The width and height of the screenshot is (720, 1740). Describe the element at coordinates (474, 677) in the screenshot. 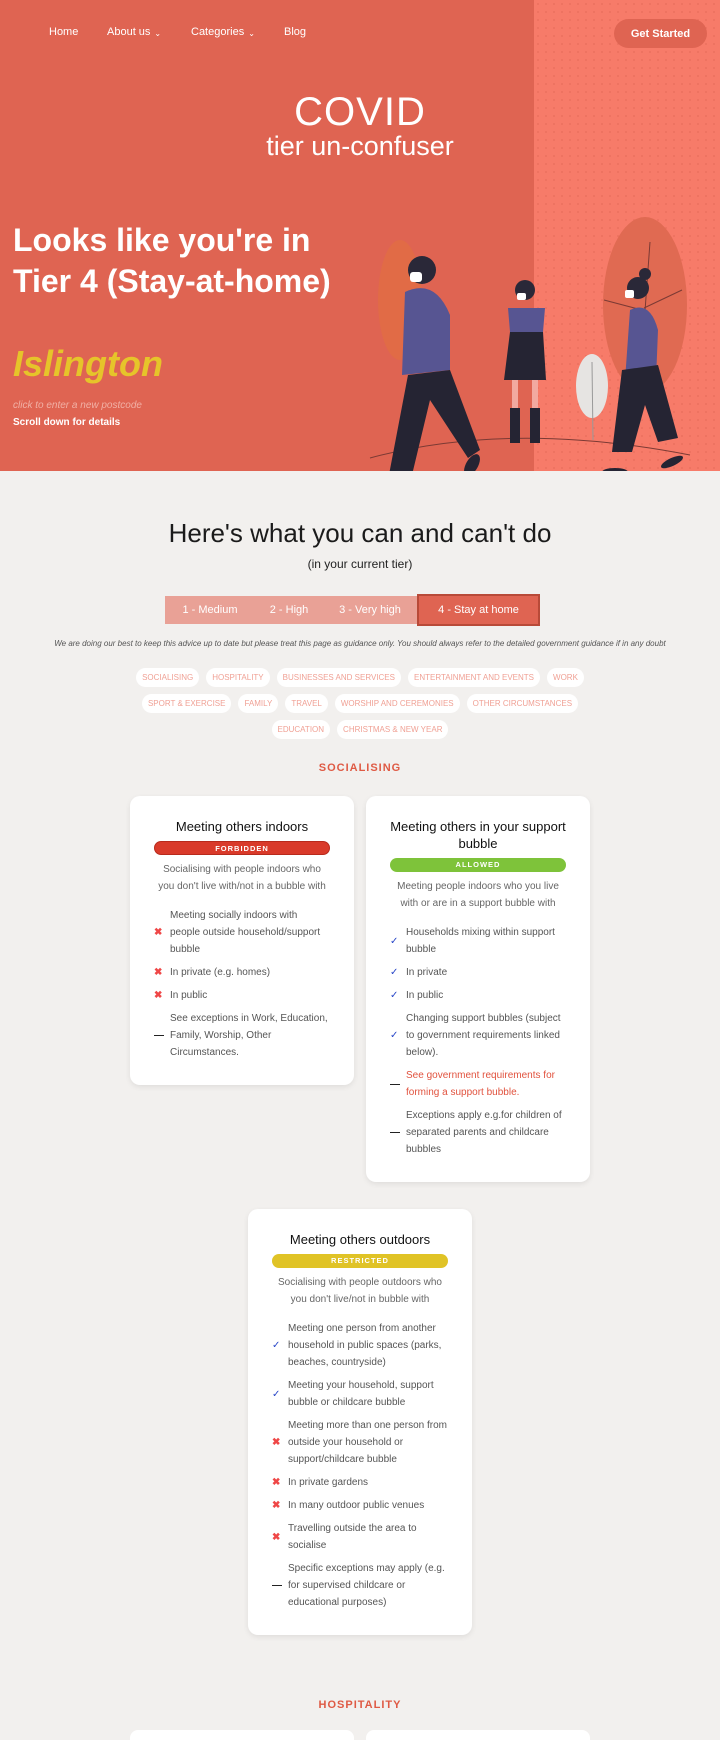

I see `chip-entertainment: ENTERTAINMENT AND EVENTS` at that location.